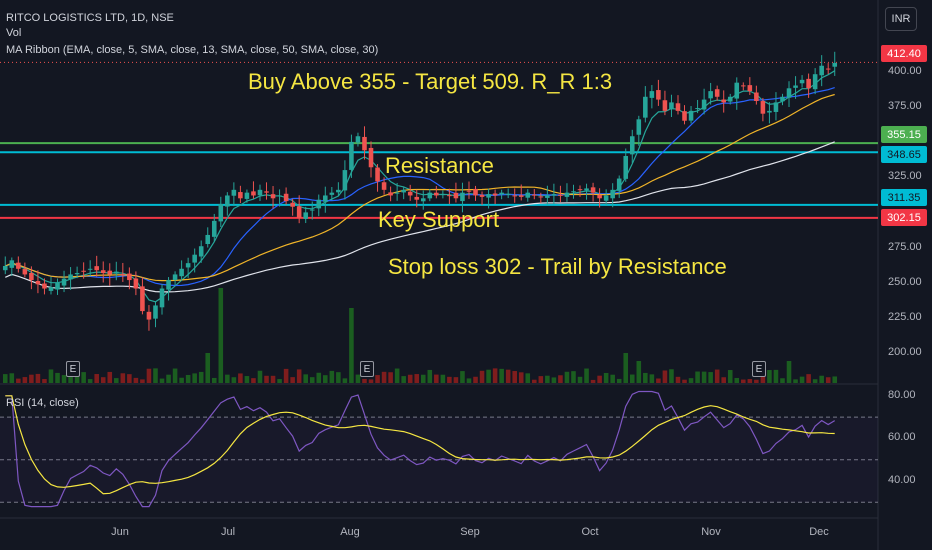  Describe the element at coordinates (228, 532) in the screenshot. I see `x-tick: Jul` at that location.